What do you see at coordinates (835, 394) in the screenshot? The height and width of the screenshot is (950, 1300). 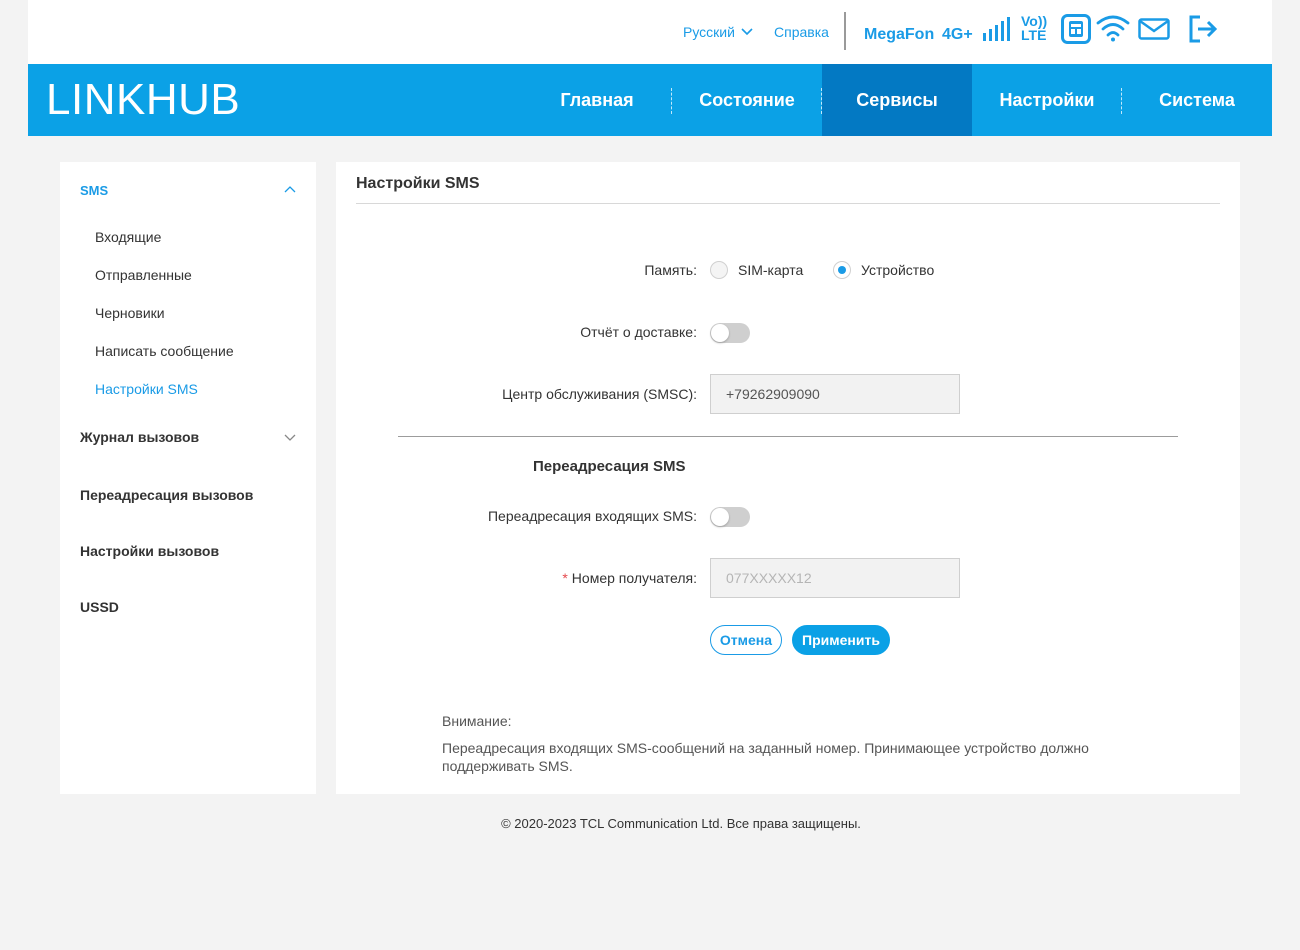 I see `smsc-field: +79262909090` at bounding box center [835, 394].